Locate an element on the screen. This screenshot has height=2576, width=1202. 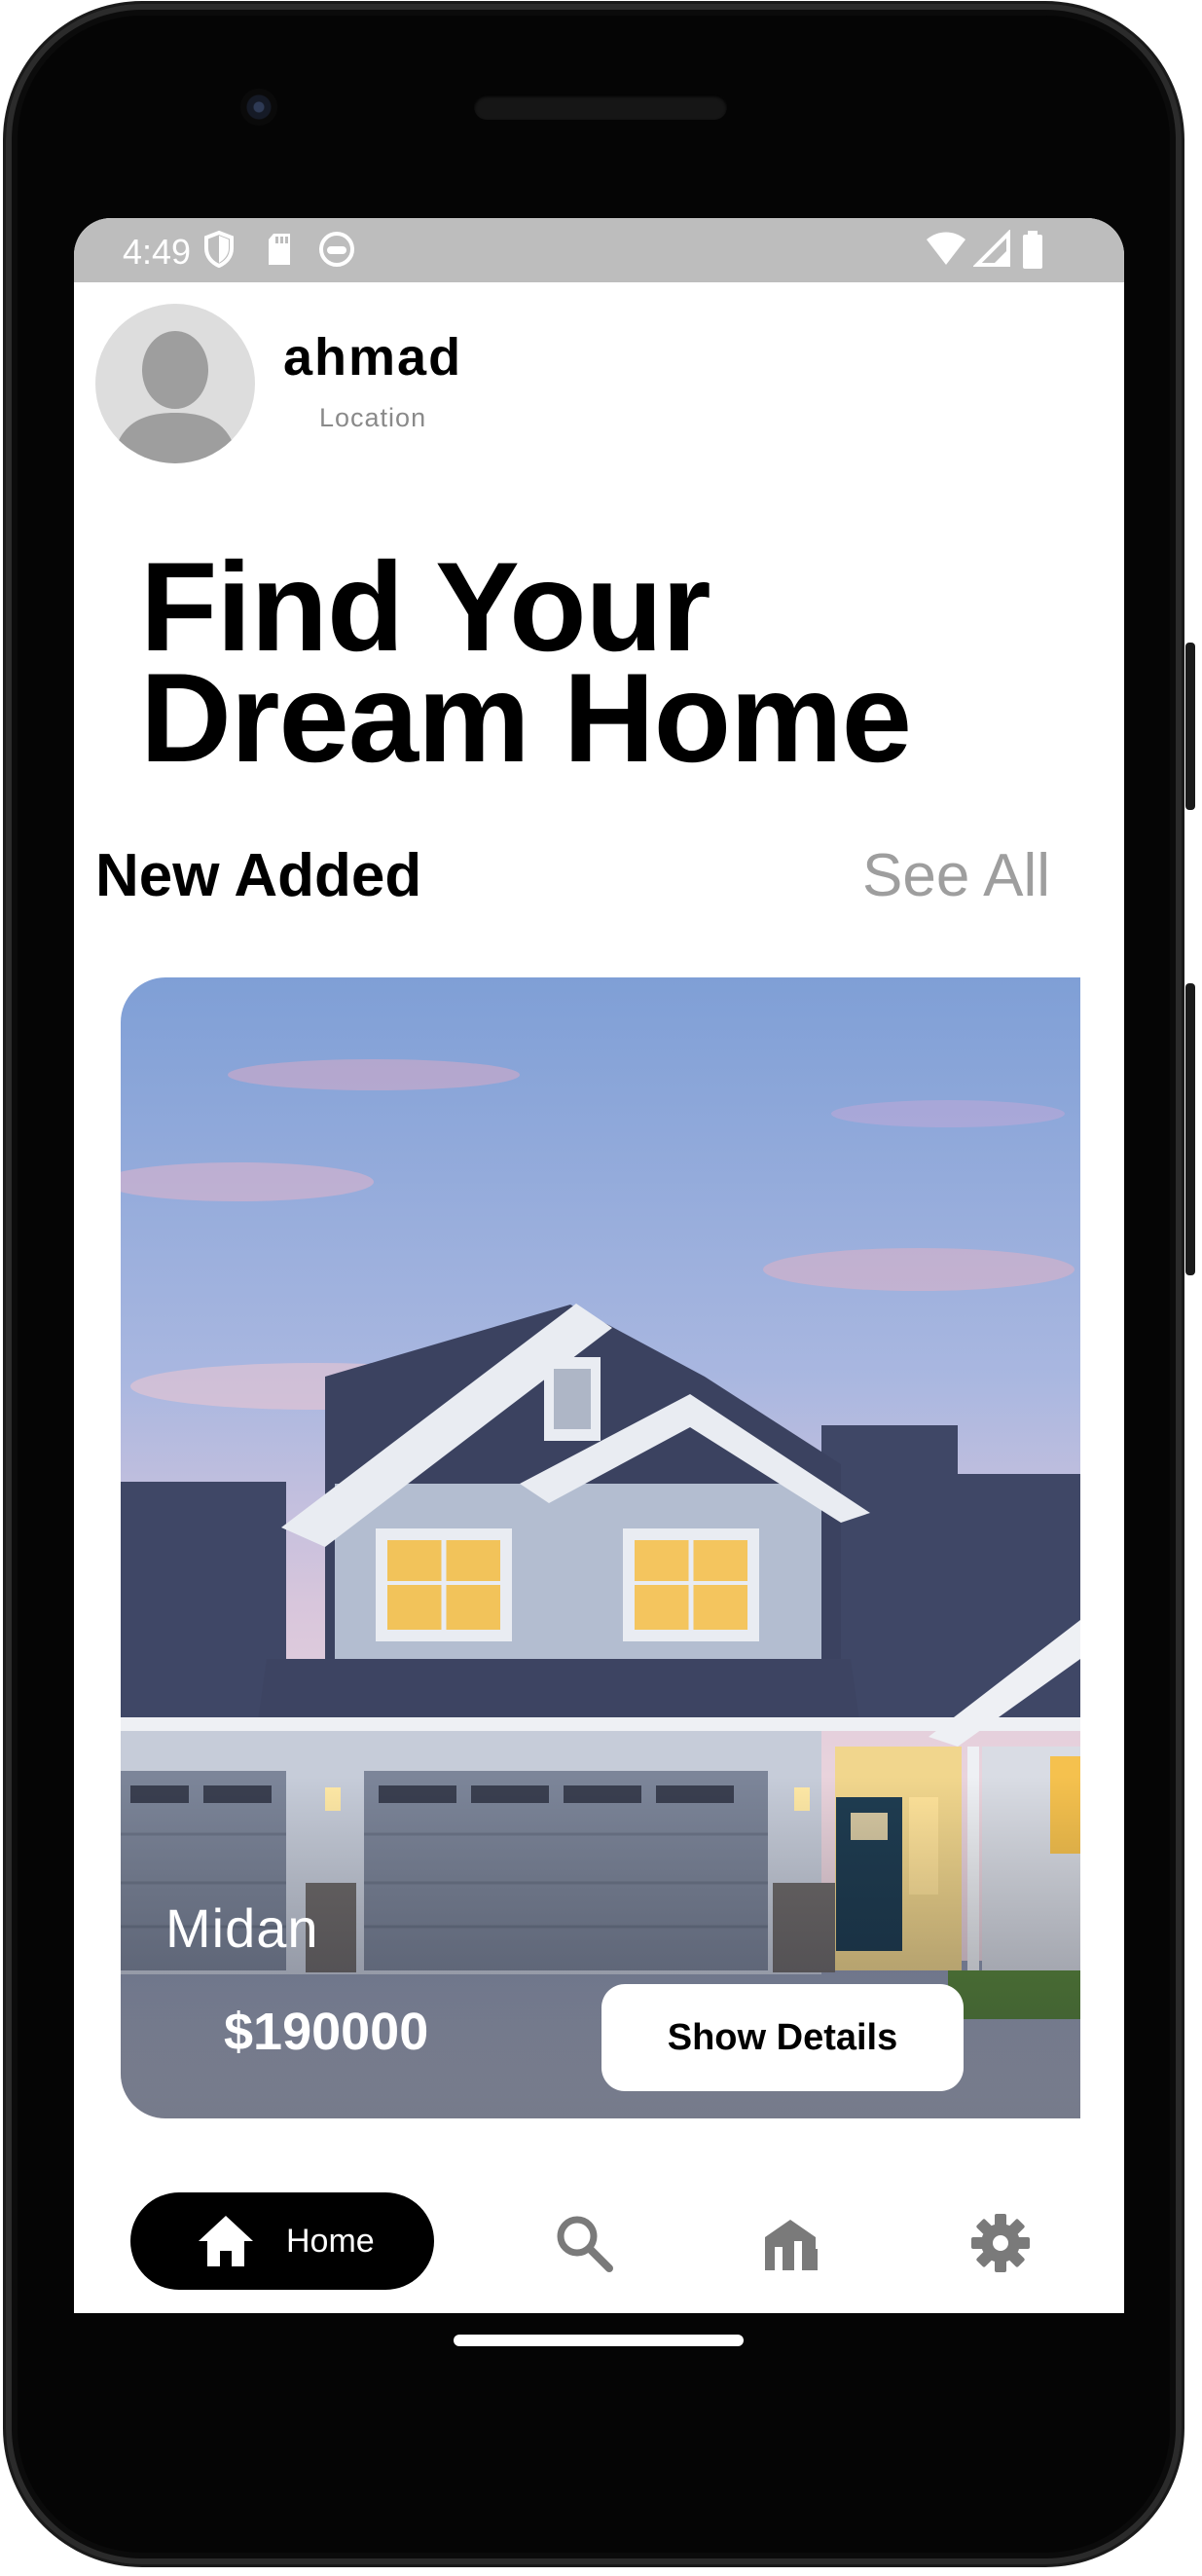
nav-item-home: Home is located at coordinates (282, 2241).